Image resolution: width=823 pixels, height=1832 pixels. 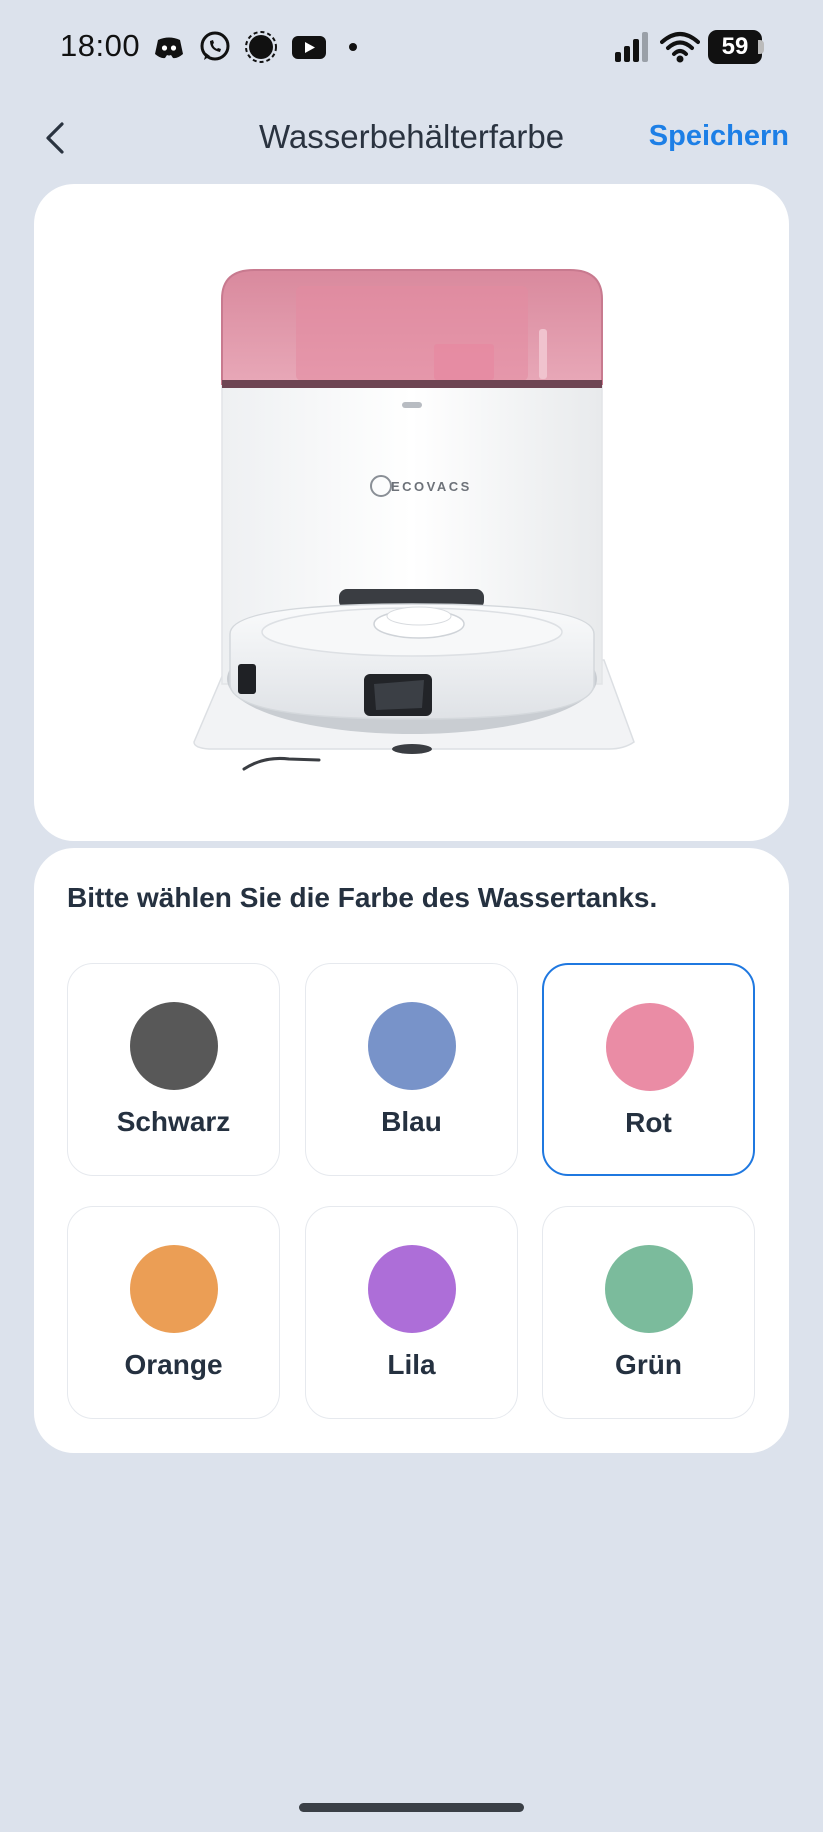 What do you see at coordinates (309, 47) in the screenshot?
I see `youtube-icon` at bounding box center [309, 47].